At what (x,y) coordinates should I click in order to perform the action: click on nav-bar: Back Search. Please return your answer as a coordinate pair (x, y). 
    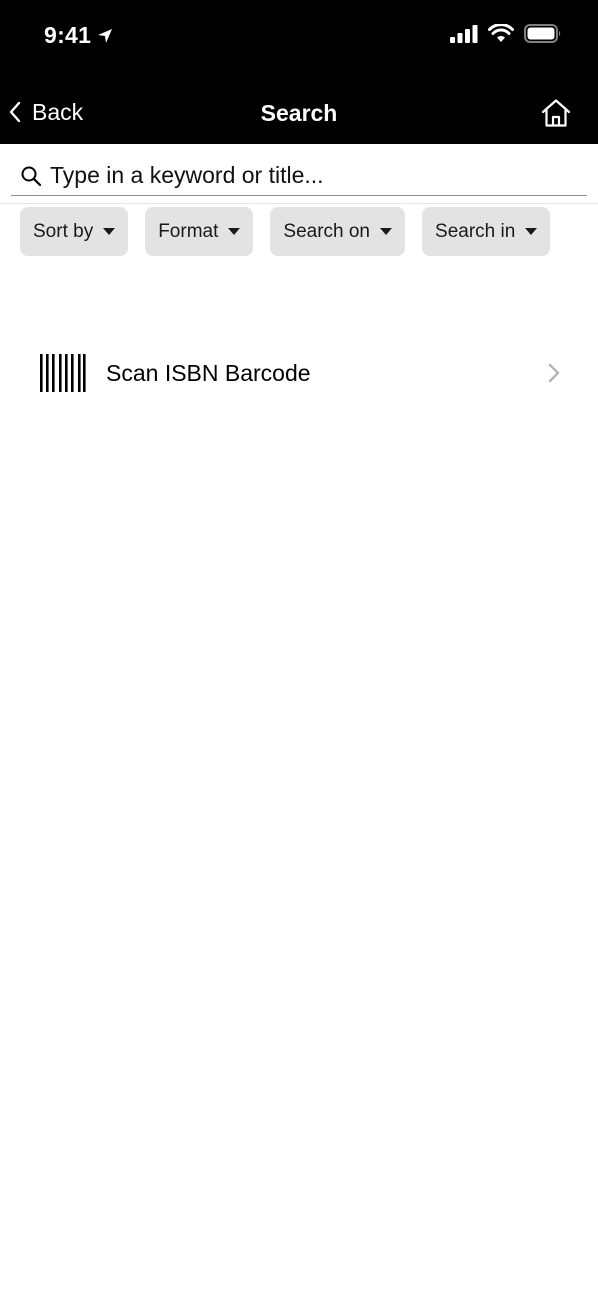
    Looking at the image, I should click on (299, 112).